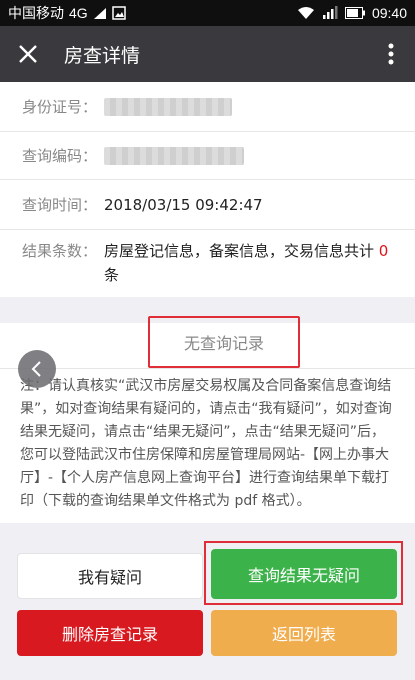  I want to click on status-bar: 中国移动 4G 09:40, so click(207, 13).